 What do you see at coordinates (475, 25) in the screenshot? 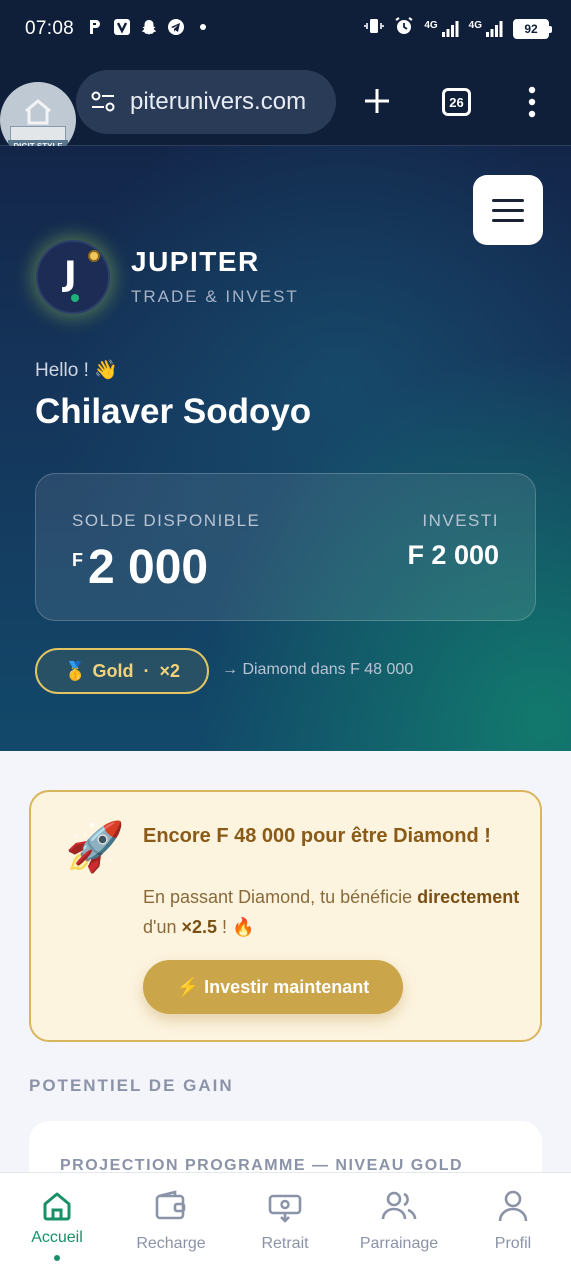
I see `network-type-2: 4G` at bounding box center [475, 25].